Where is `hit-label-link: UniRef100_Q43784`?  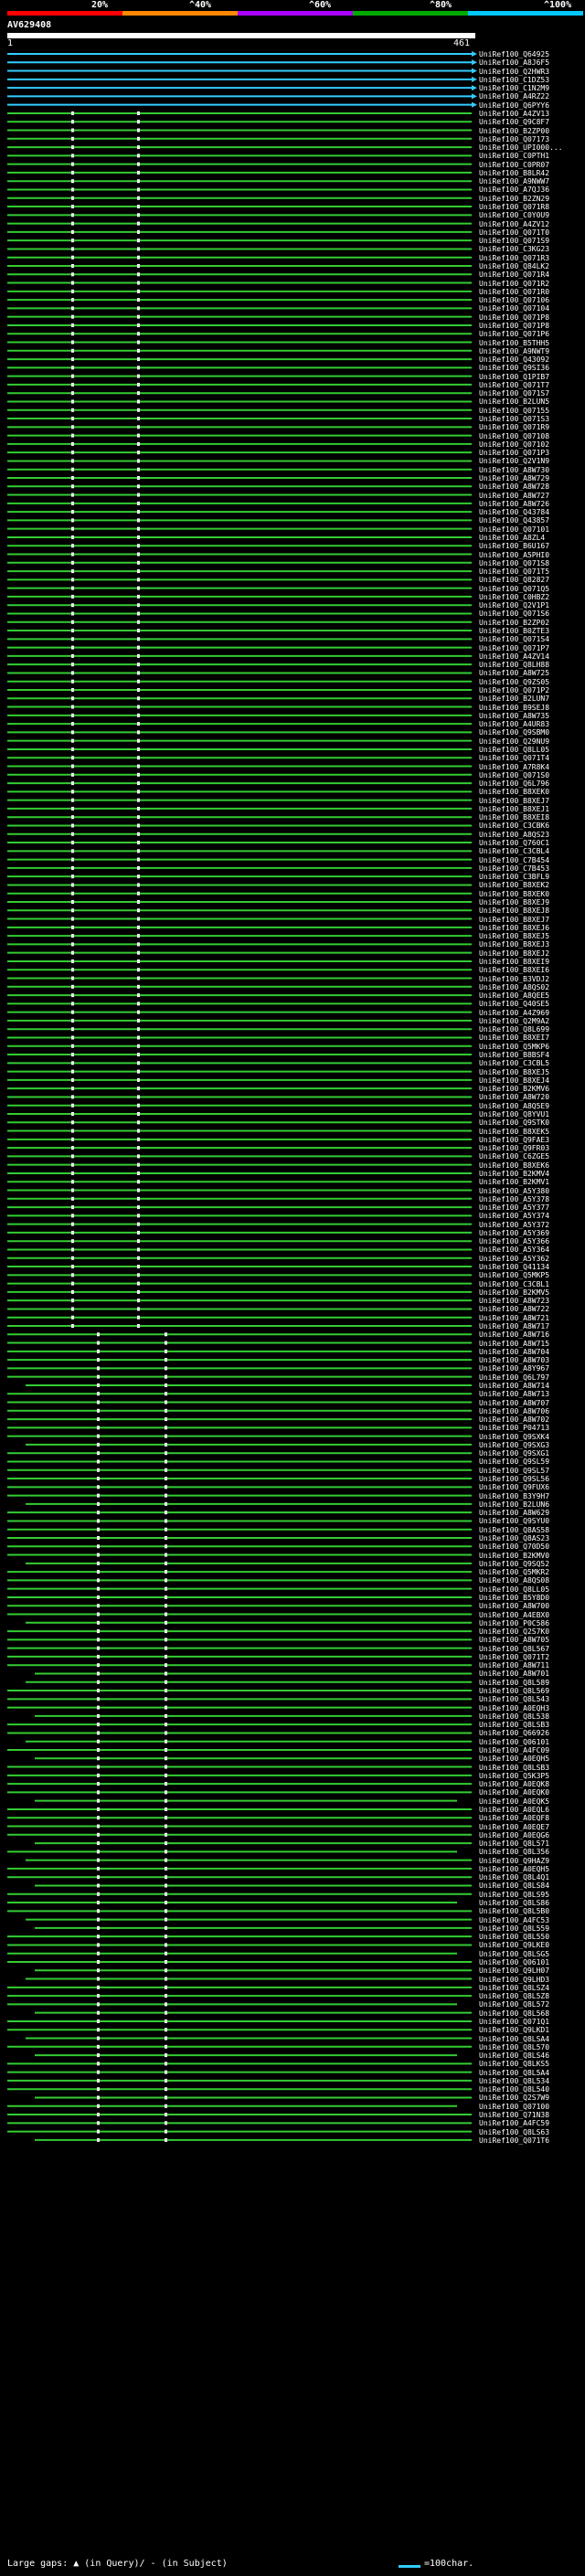 hit-label-link: UniRef100_Q43784 is located at coordinates (514, 512).